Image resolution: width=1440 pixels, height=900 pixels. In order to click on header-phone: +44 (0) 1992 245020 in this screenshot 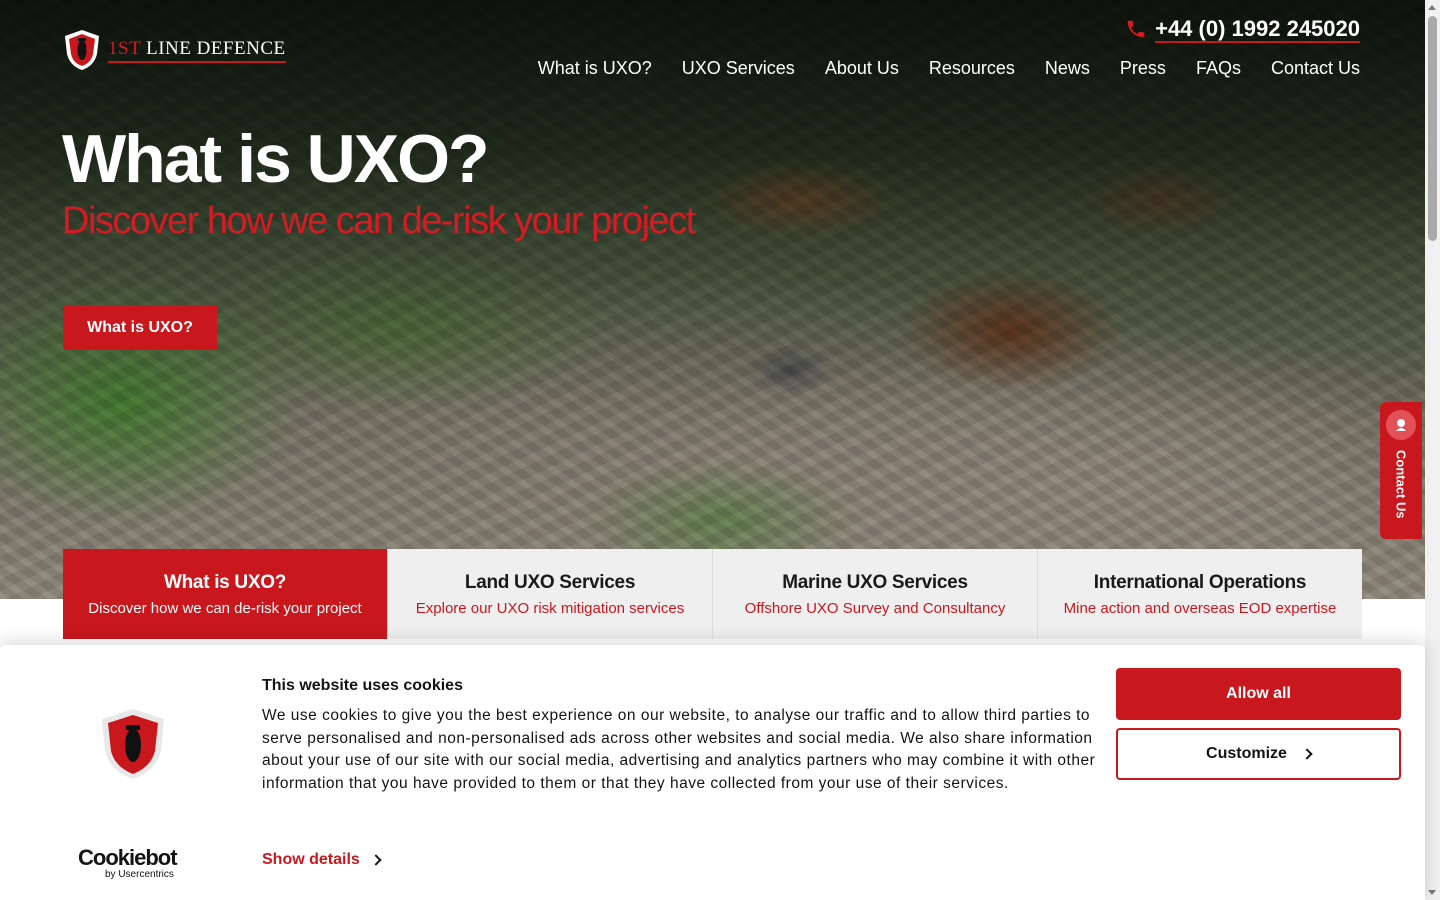, I will do `click(1242, 29)`.